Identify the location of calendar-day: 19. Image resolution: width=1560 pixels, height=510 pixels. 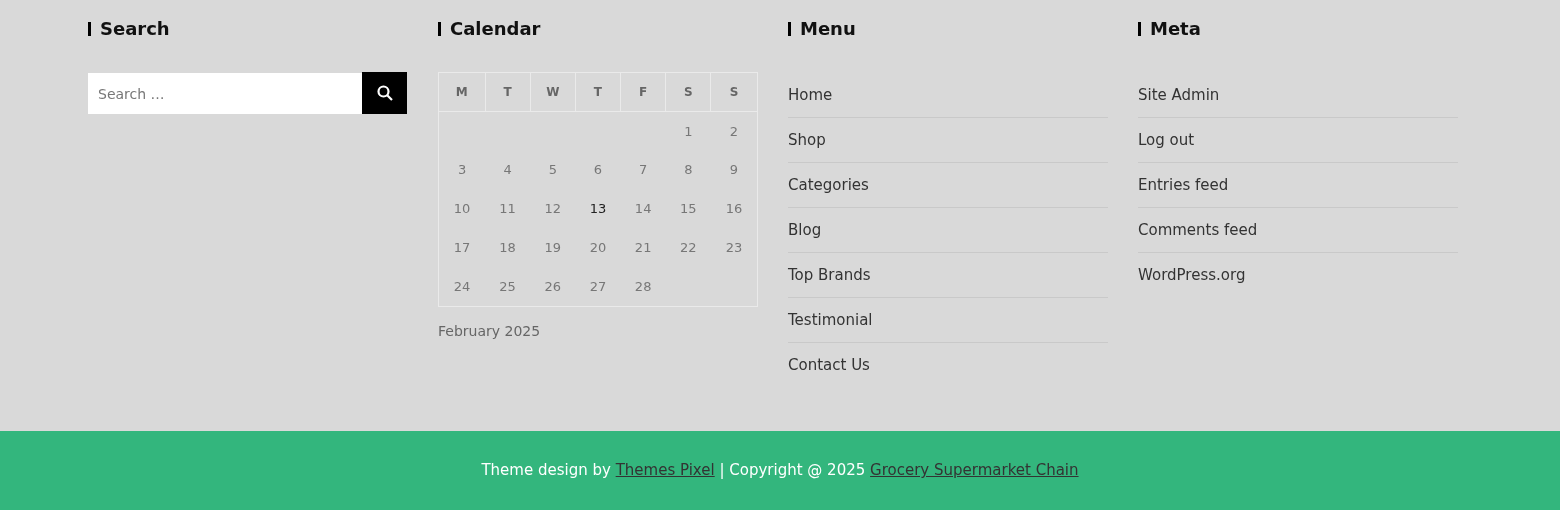
(553, 248).